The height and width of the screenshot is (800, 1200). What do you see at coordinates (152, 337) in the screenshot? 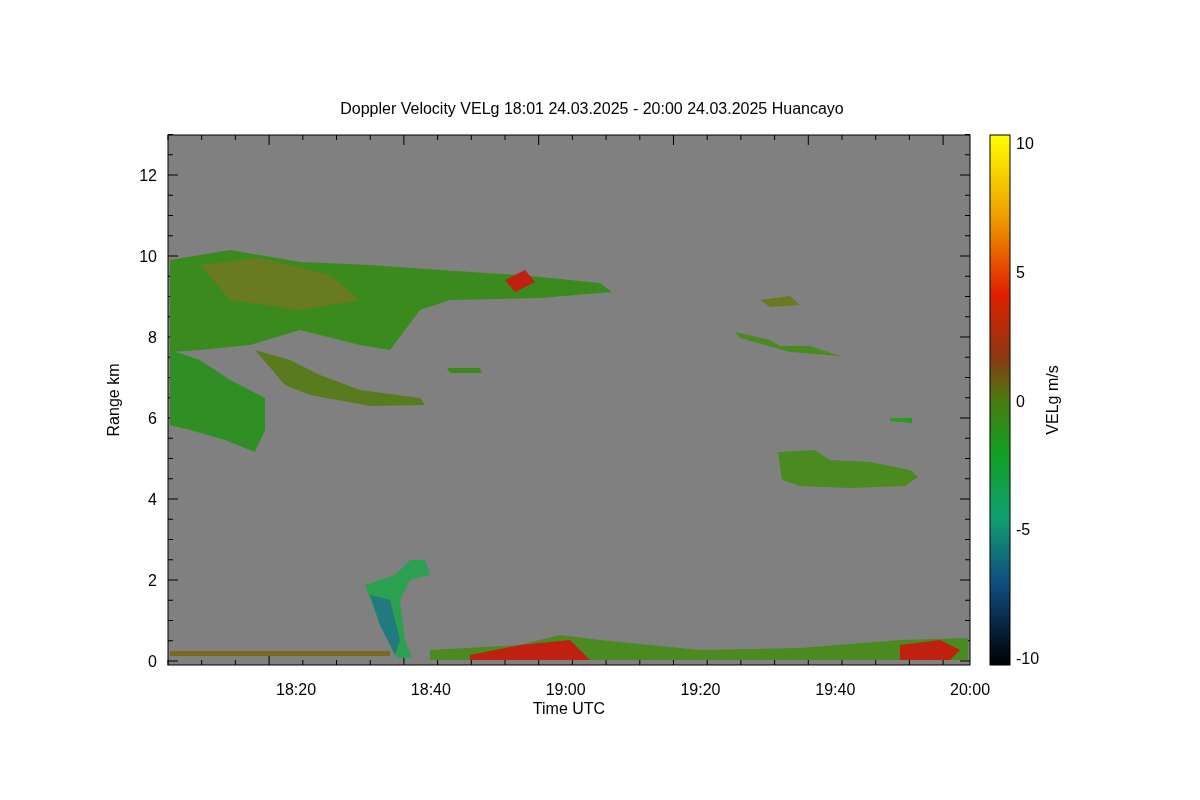
I see `y-tick-label: 8` at bounding box center [152, 337].